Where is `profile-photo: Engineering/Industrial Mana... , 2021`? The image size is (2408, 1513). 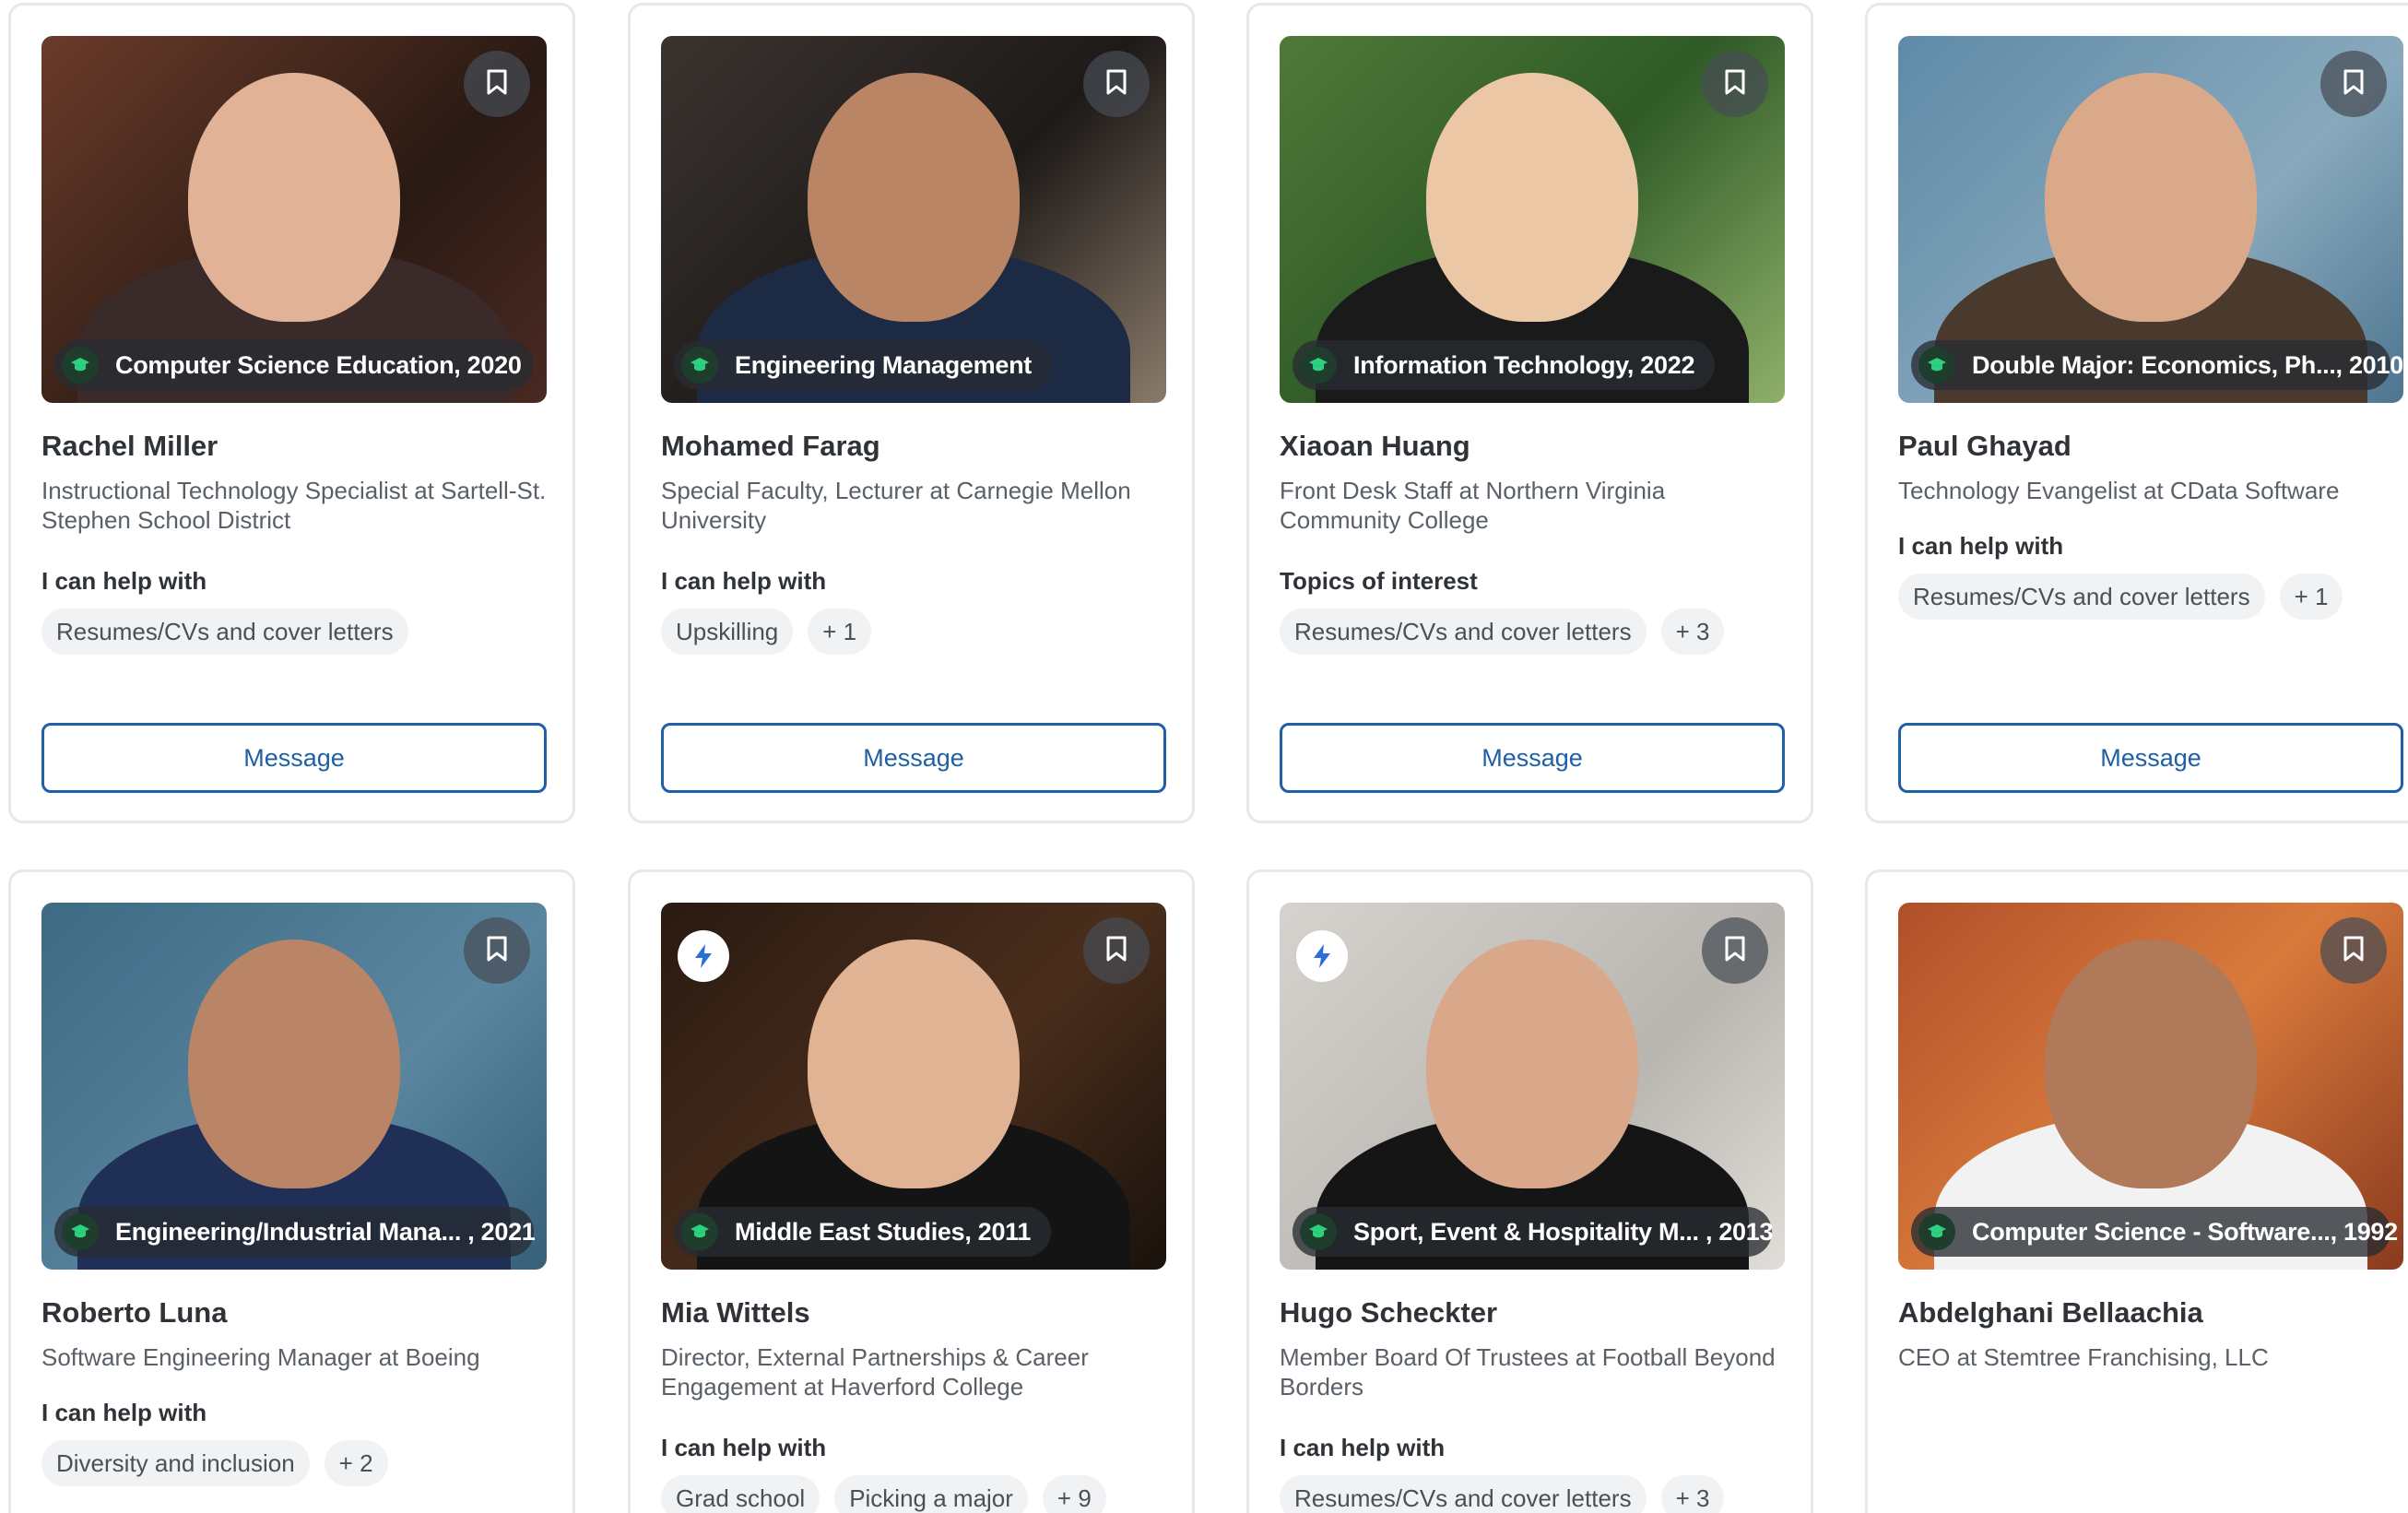
profile-photo: Engineering/Industrial Mana... , 2021 is located at coordinates (294, 1086).